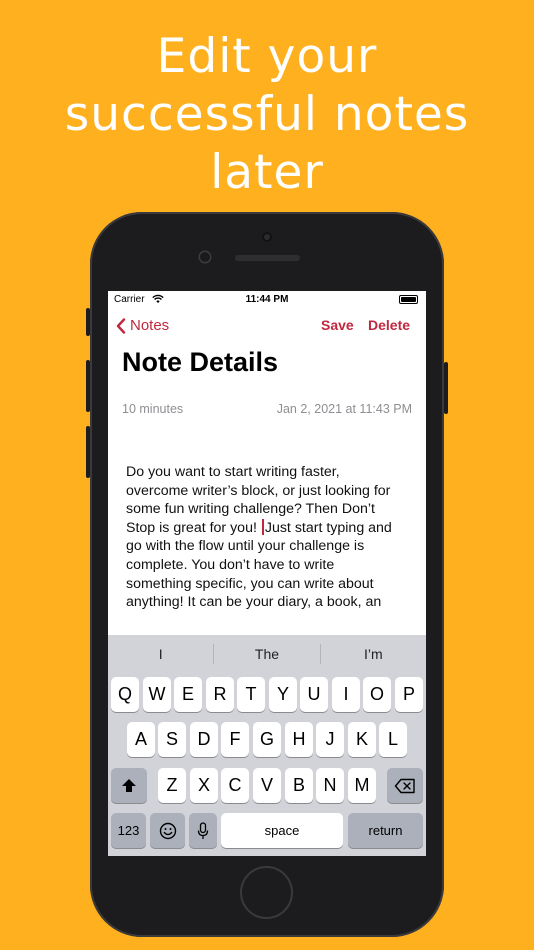  I want to click on key-row-1: Q W E R T Y U I O P, so click(267, 694).